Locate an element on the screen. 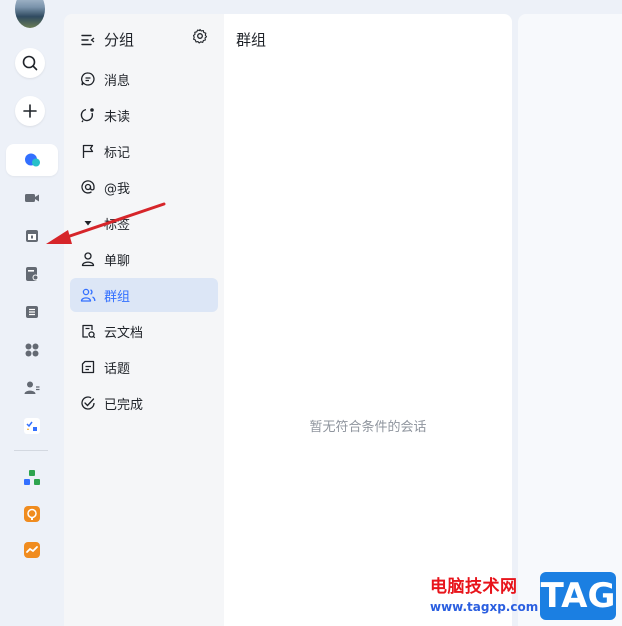 Image resolution: width=622 pixels, height=626 pixels. rail-video is located at coordinates (32, 198).